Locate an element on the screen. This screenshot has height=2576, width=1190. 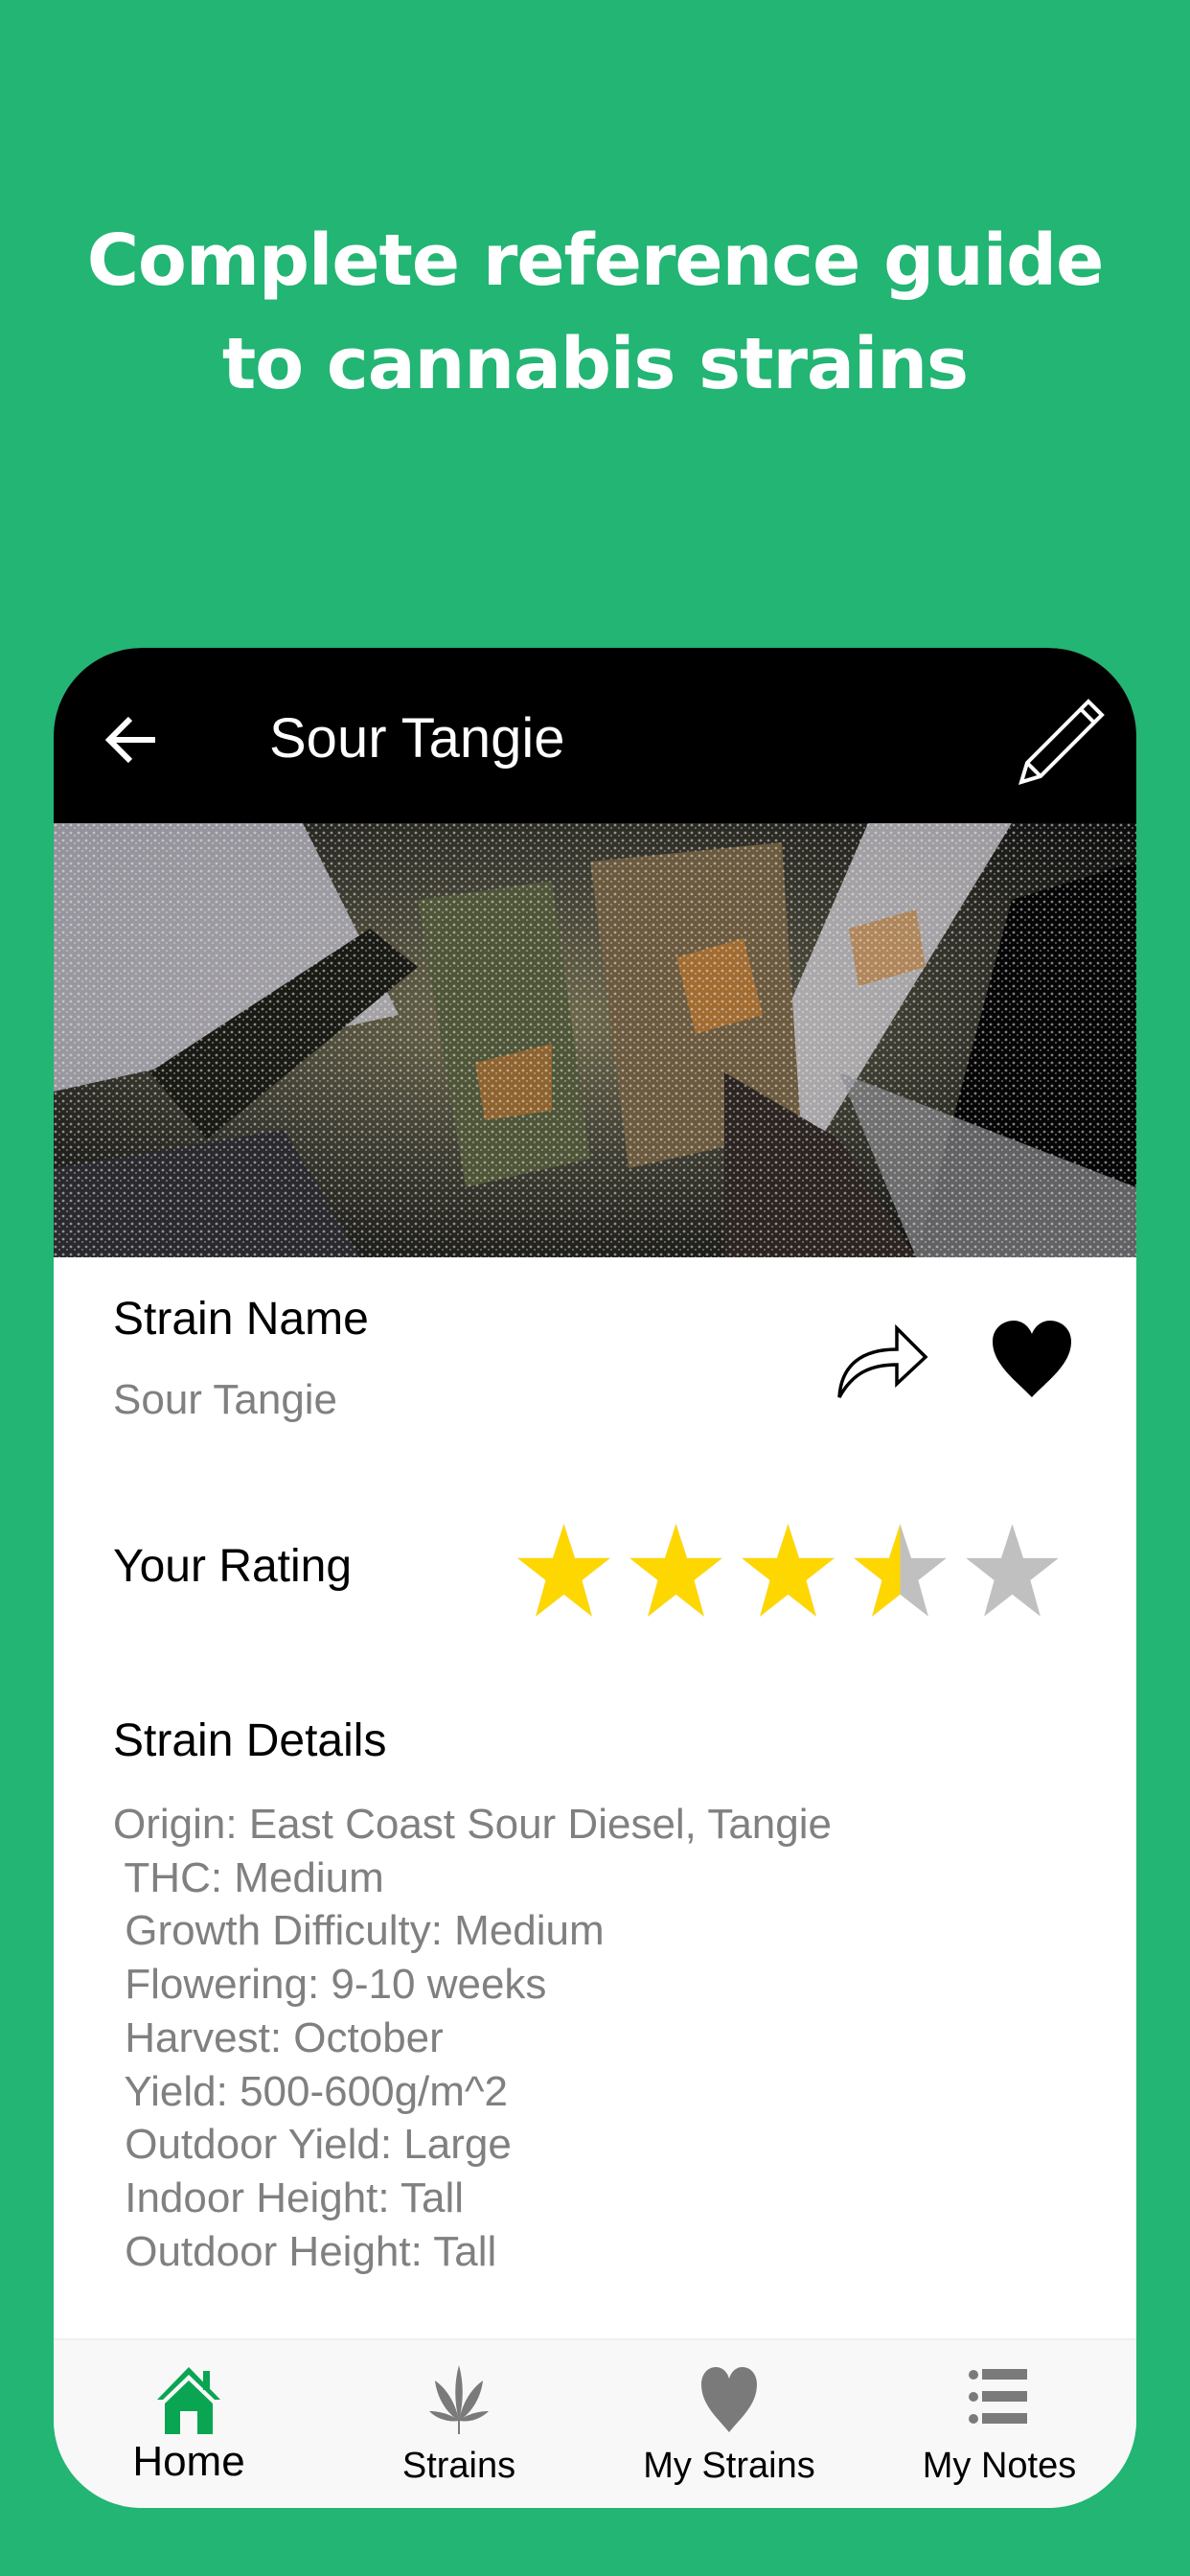
nav-tab-my-strains-label: My Strains is located at coordinates (729, 2466).